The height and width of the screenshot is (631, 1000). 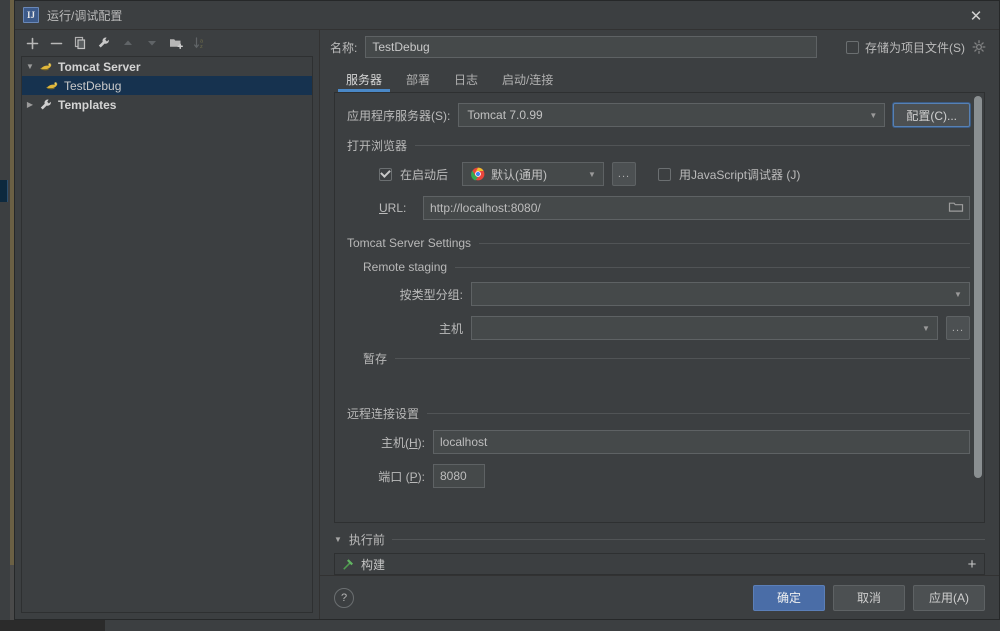 I want to click on open-browser-group-title: 打开浏览器, so click(x=377, y=146).